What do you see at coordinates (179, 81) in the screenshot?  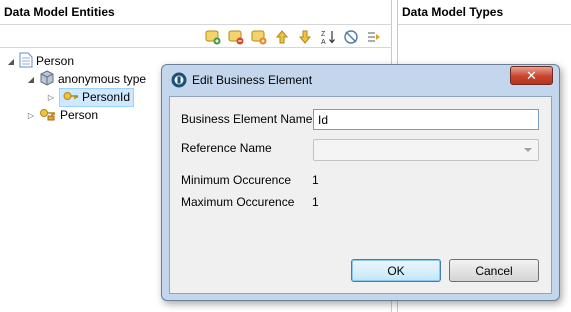 I see `app-logo-icon` at bounding box center [179, 81].